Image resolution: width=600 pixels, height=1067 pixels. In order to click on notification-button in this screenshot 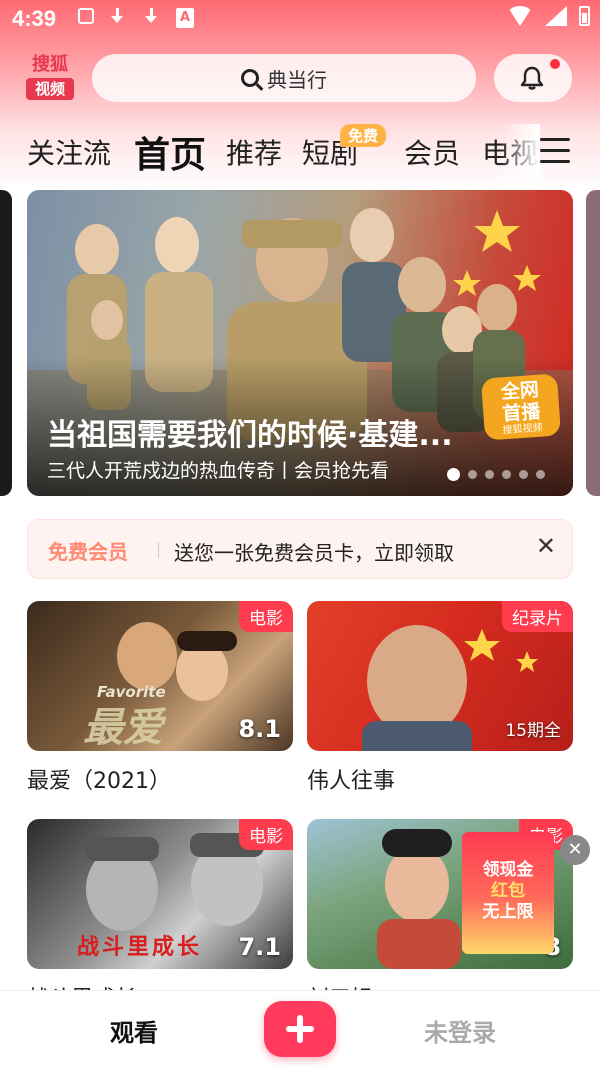, I will do `click(533, 78)`.